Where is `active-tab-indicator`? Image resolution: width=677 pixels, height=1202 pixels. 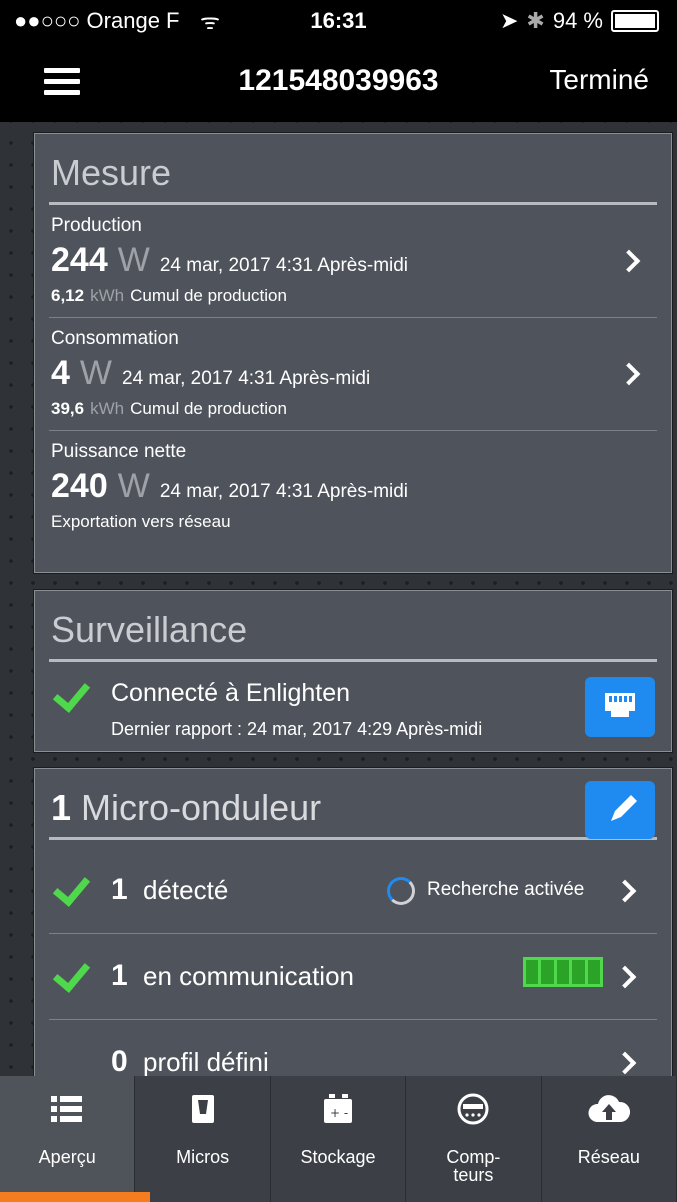 active-tab-indicator is located at coordinates (75, 1197).